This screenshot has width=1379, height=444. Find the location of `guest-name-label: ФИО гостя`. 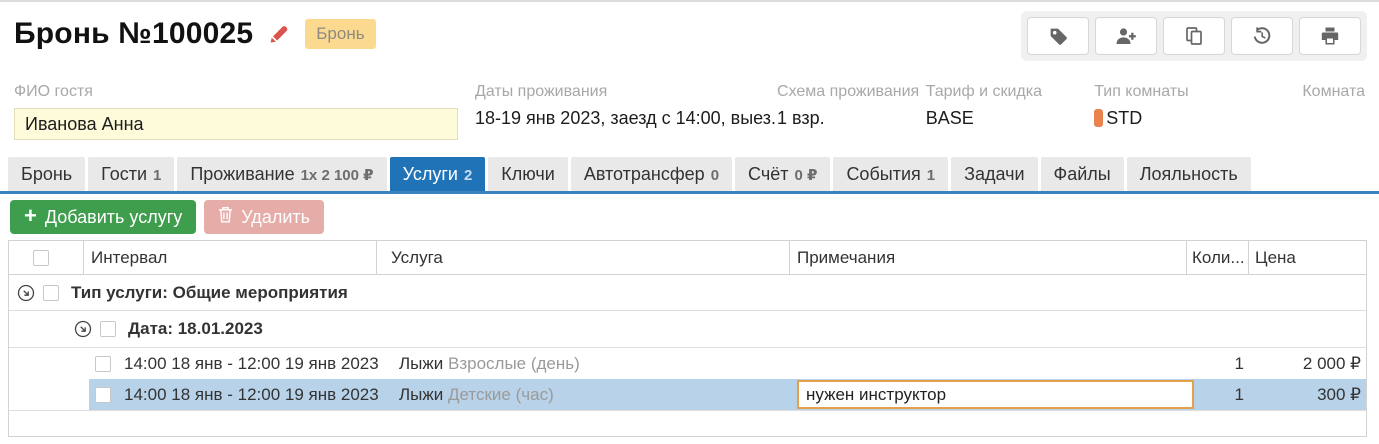

guest-name-label: ФИО гостя is located at coordinates (53, 91).